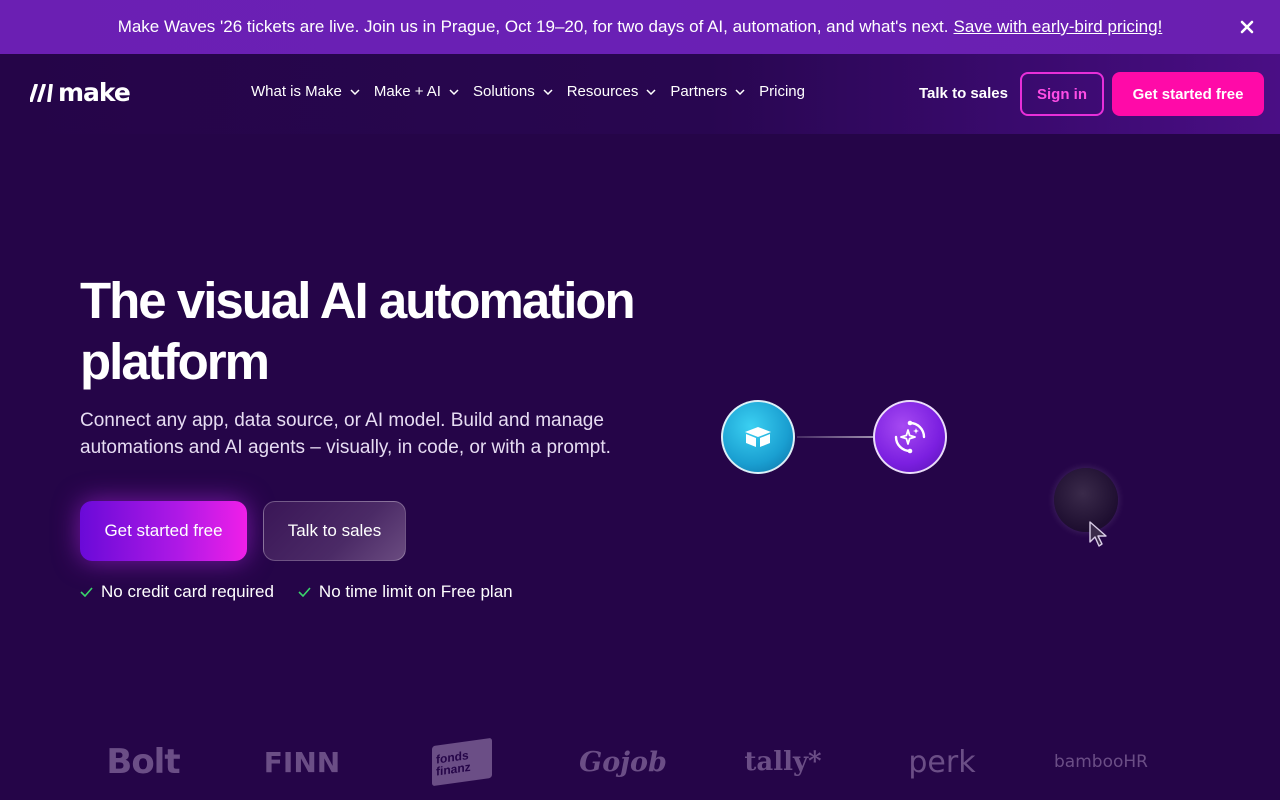 The image size is (1280, 800). What do you see at coordinates (1057, 27) in the screenshot?
I see `banner-link: Save with early-bird pricing!` at bounding box center [1057, 27].